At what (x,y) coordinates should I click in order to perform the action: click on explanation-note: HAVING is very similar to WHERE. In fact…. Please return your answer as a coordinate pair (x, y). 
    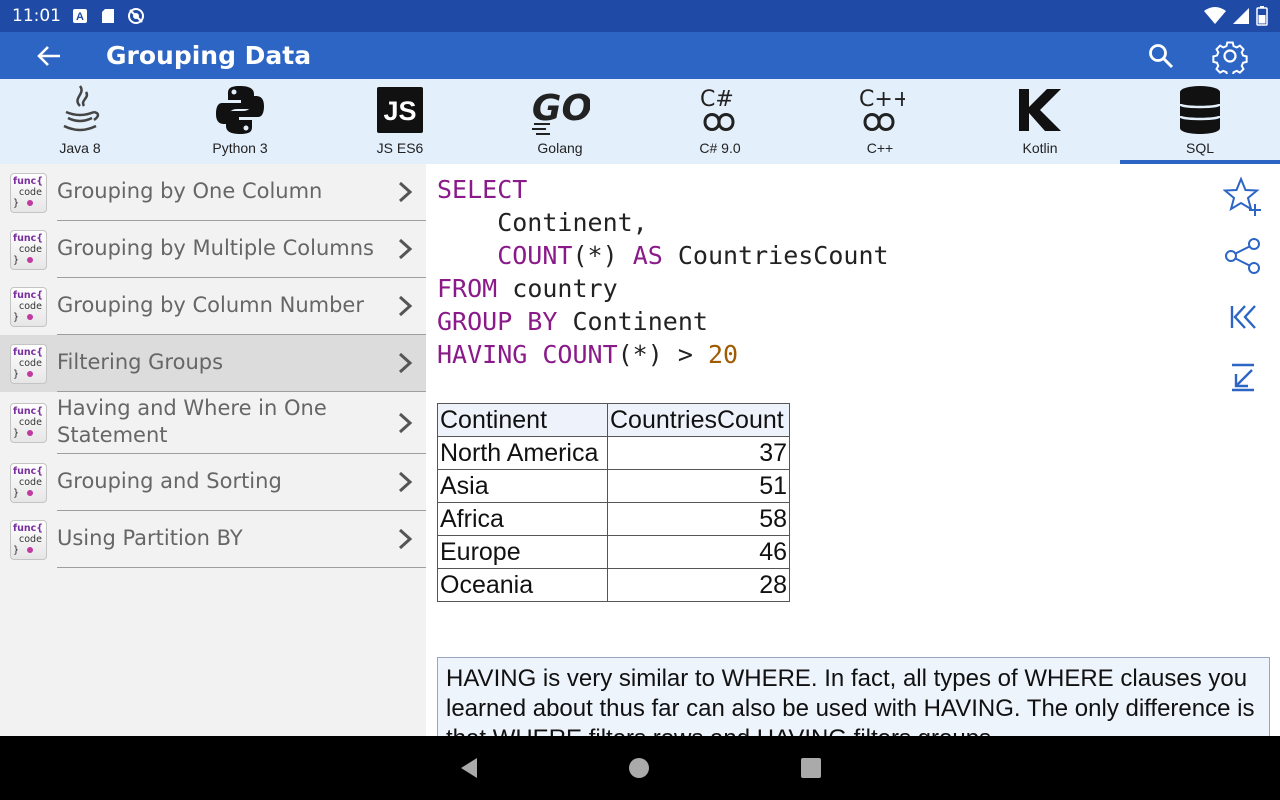
    Looking at the image, I should click on (853, 696).